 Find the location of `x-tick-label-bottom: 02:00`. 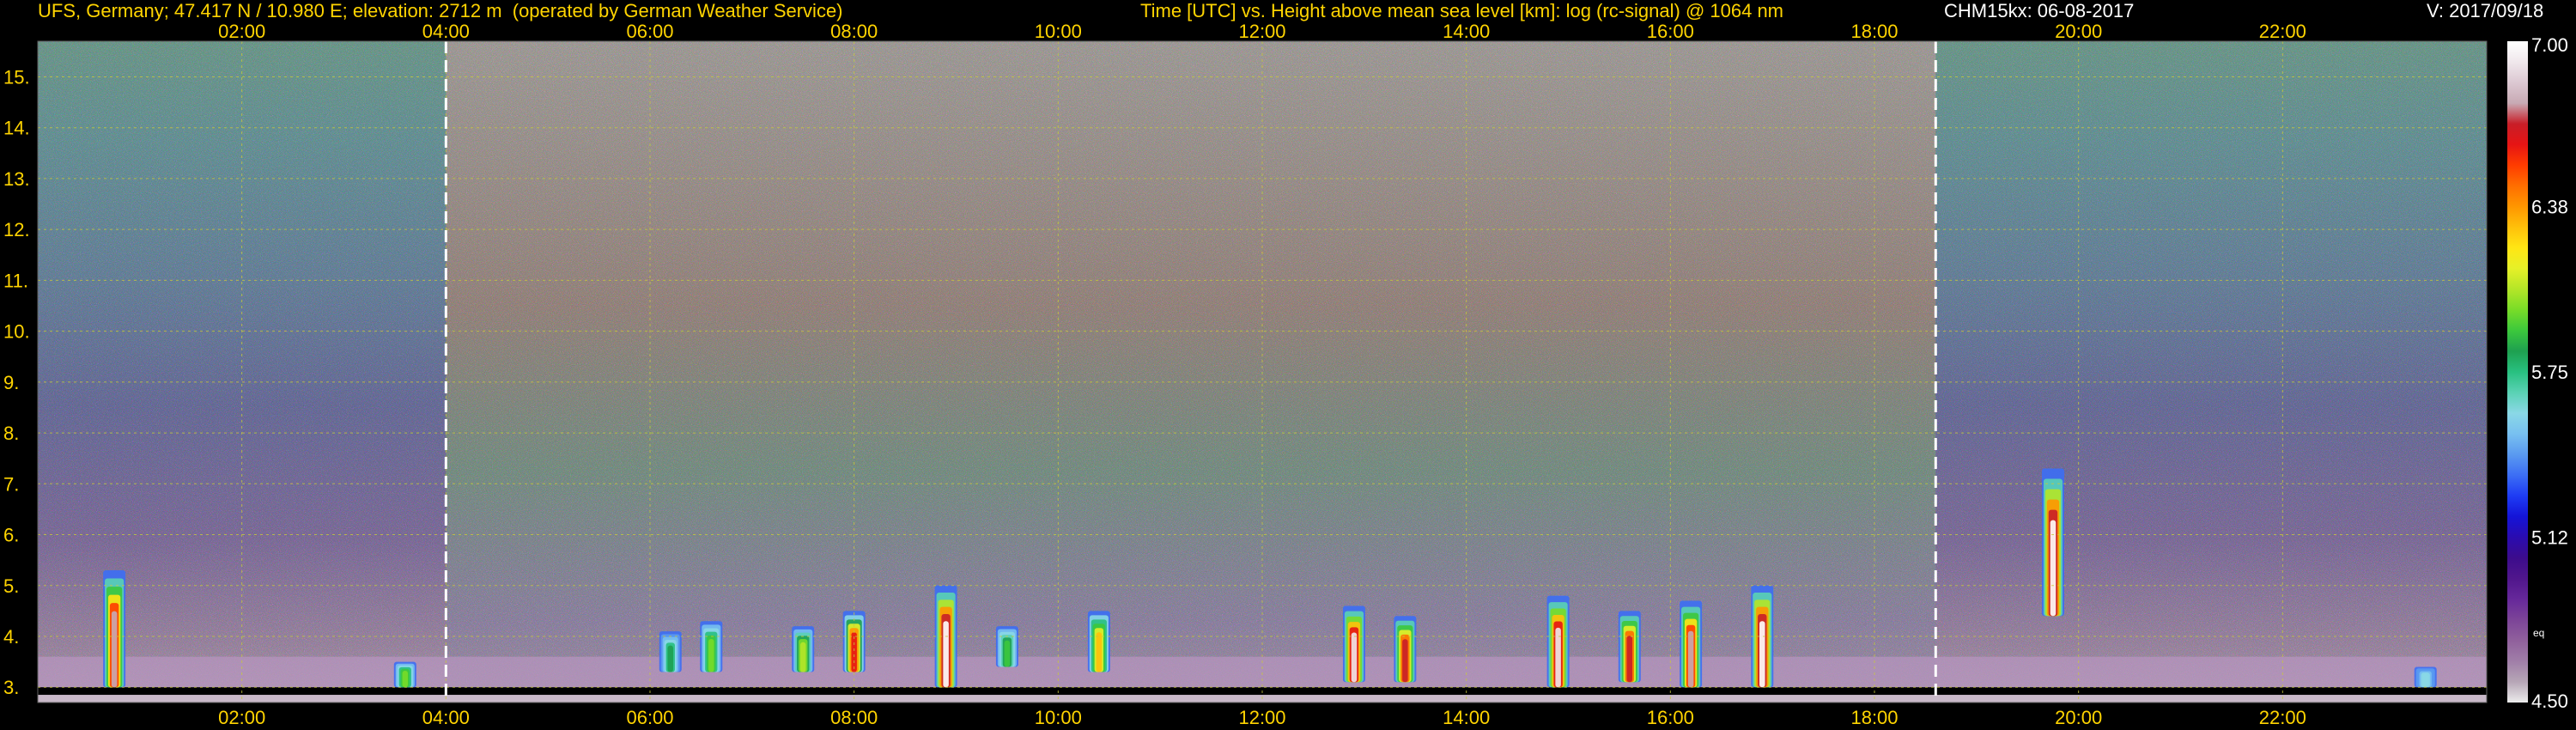

x-tick-label-bottom: 02:00 is located at coordinates (241, 717).